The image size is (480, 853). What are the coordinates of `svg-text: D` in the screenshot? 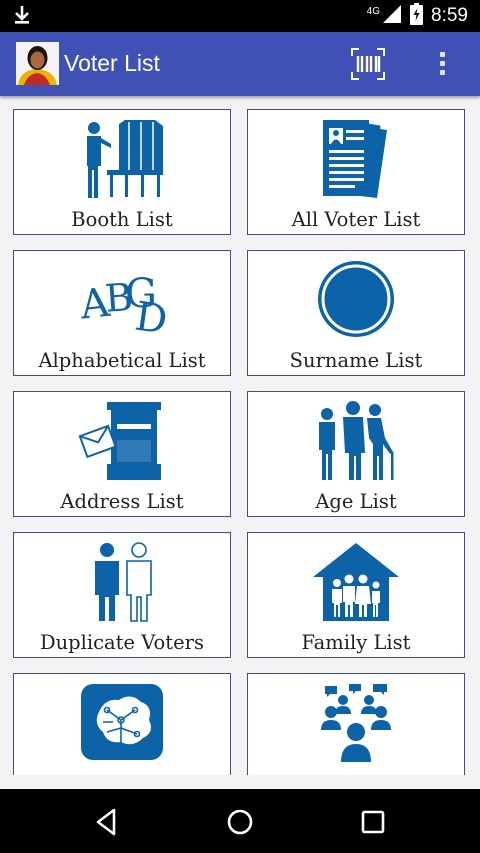 It's located at (149, 317).